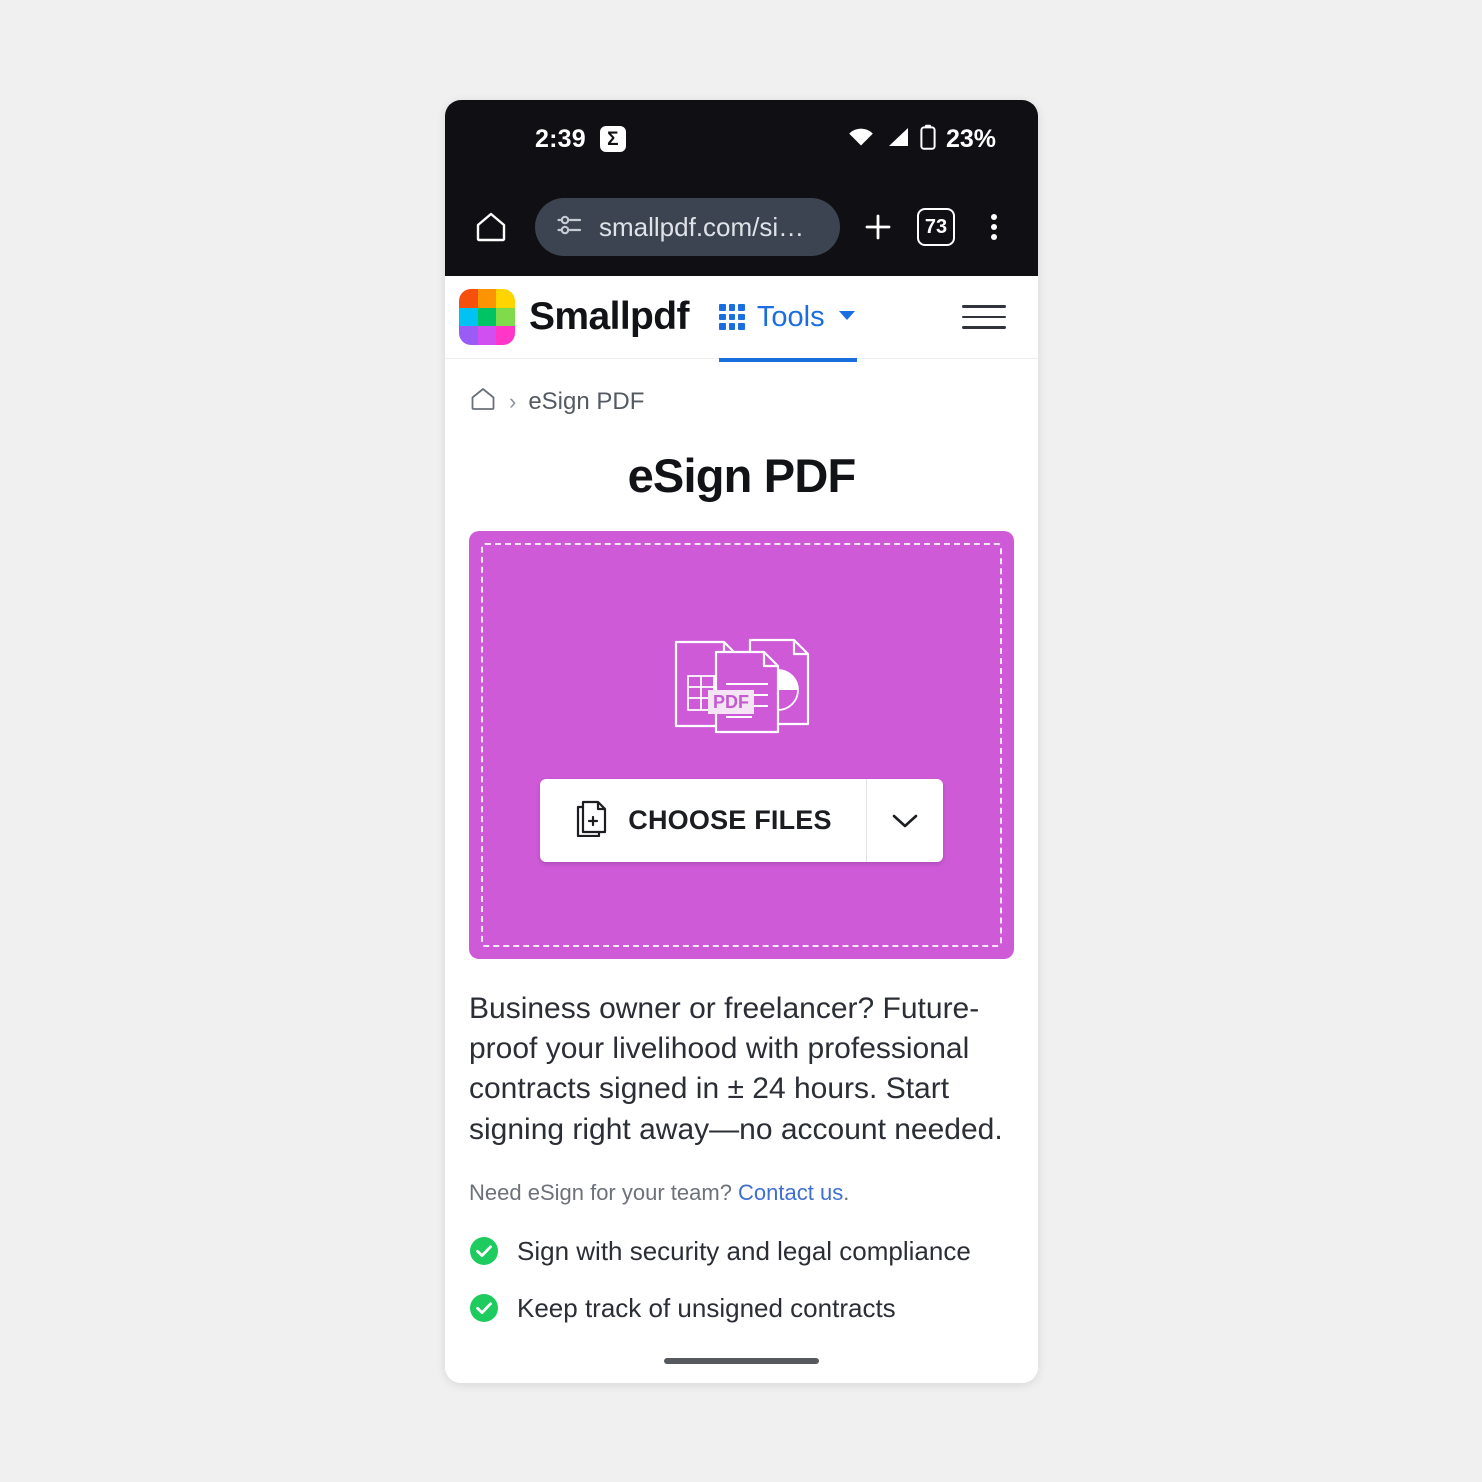 The width and height of the screenshot is (1482, 1482). I want to click on tab-tools: Tools, so click(787, 319).